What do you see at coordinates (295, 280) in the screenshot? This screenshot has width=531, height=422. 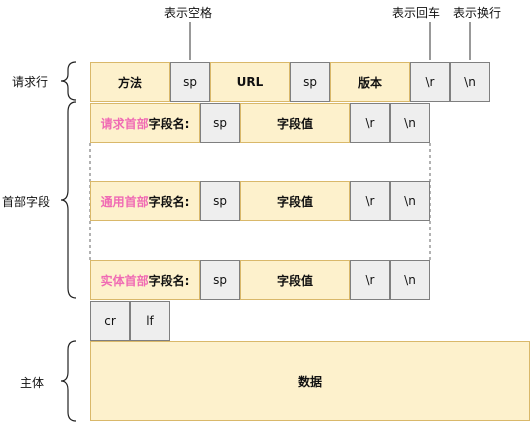 I see `entity-header-value: 字段值` at bounding box center [295, 280].